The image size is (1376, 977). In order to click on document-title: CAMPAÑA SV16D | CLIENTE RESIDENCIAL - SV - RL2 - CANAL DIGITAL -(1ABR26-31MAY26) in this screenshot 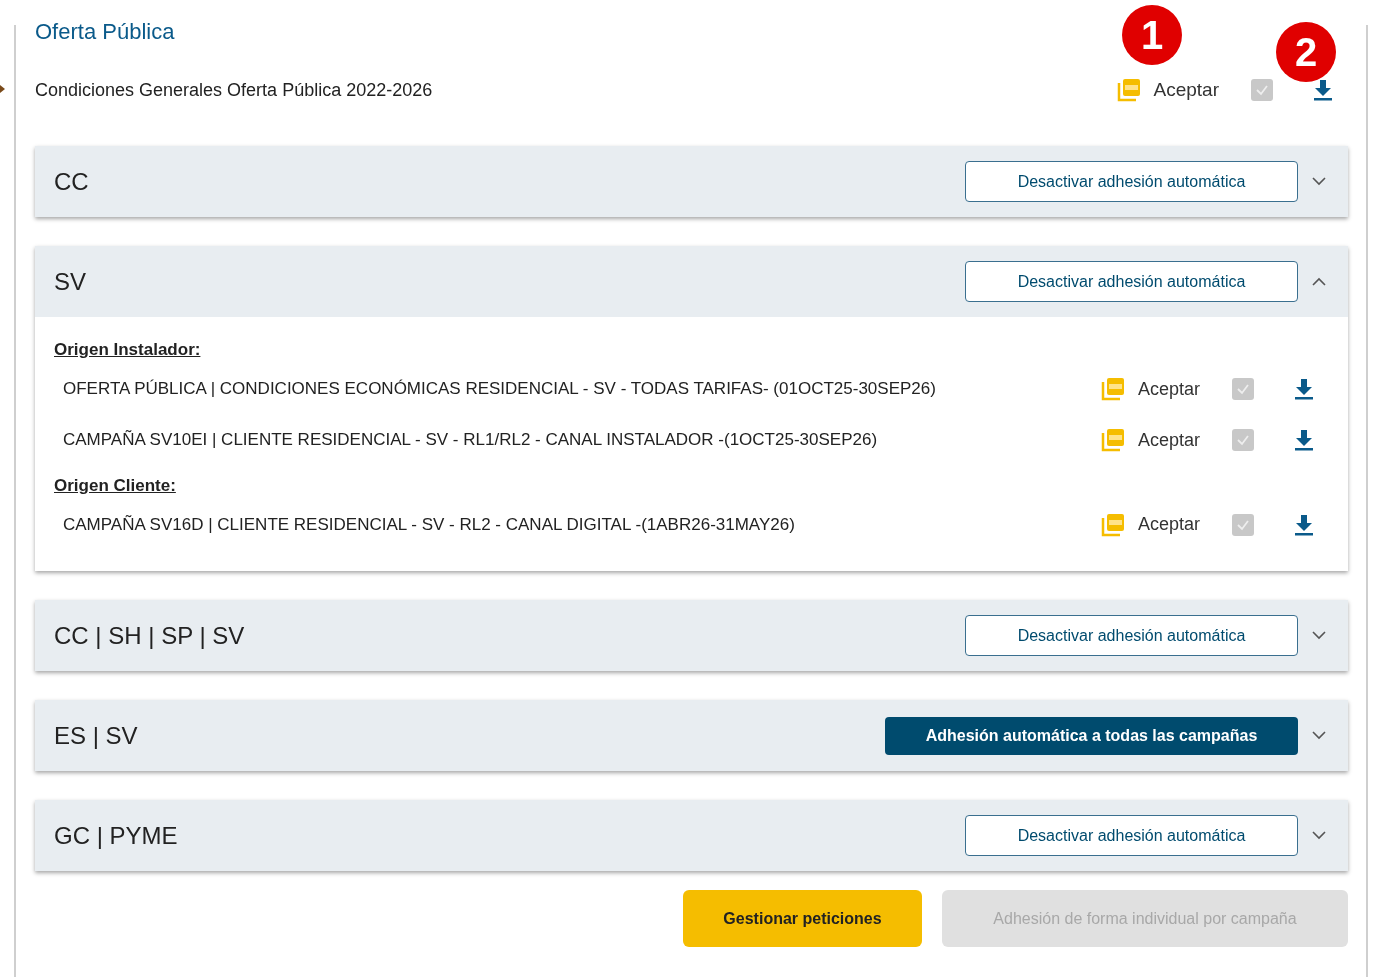, I will do `click(429, 524)`.